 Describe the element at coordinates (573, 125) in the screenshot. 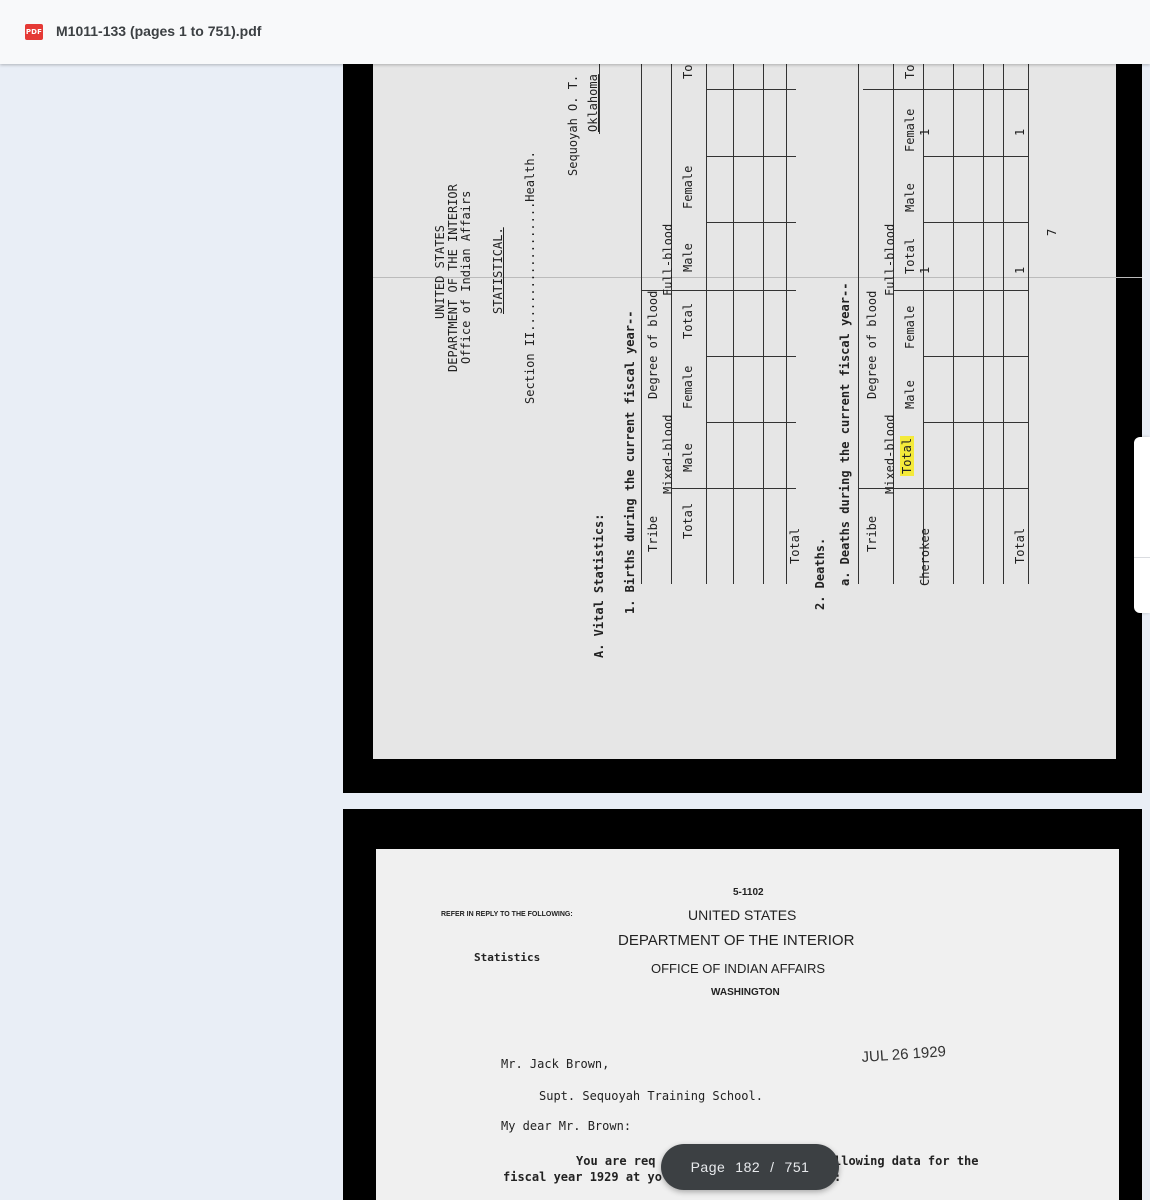

I see `school-name: Sequoyah O. T.` at that location.